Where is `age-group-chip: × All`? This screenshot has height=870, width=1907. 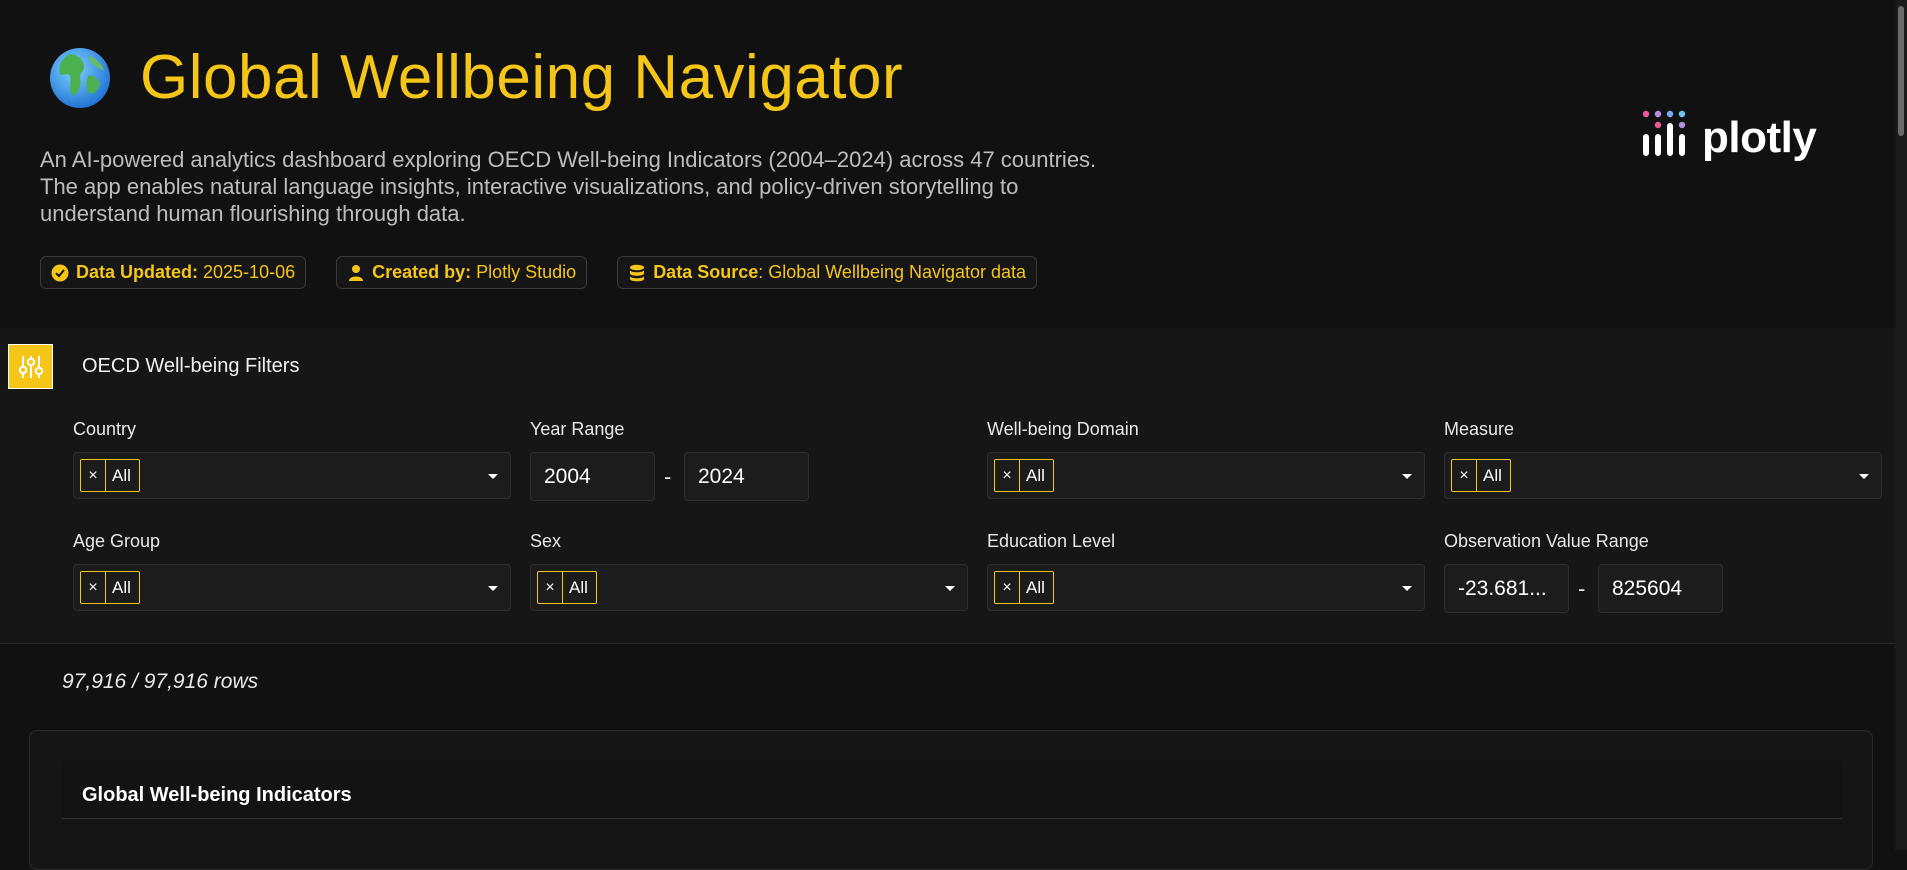 age-group-chip: × All is located at coordinates (110, 587).